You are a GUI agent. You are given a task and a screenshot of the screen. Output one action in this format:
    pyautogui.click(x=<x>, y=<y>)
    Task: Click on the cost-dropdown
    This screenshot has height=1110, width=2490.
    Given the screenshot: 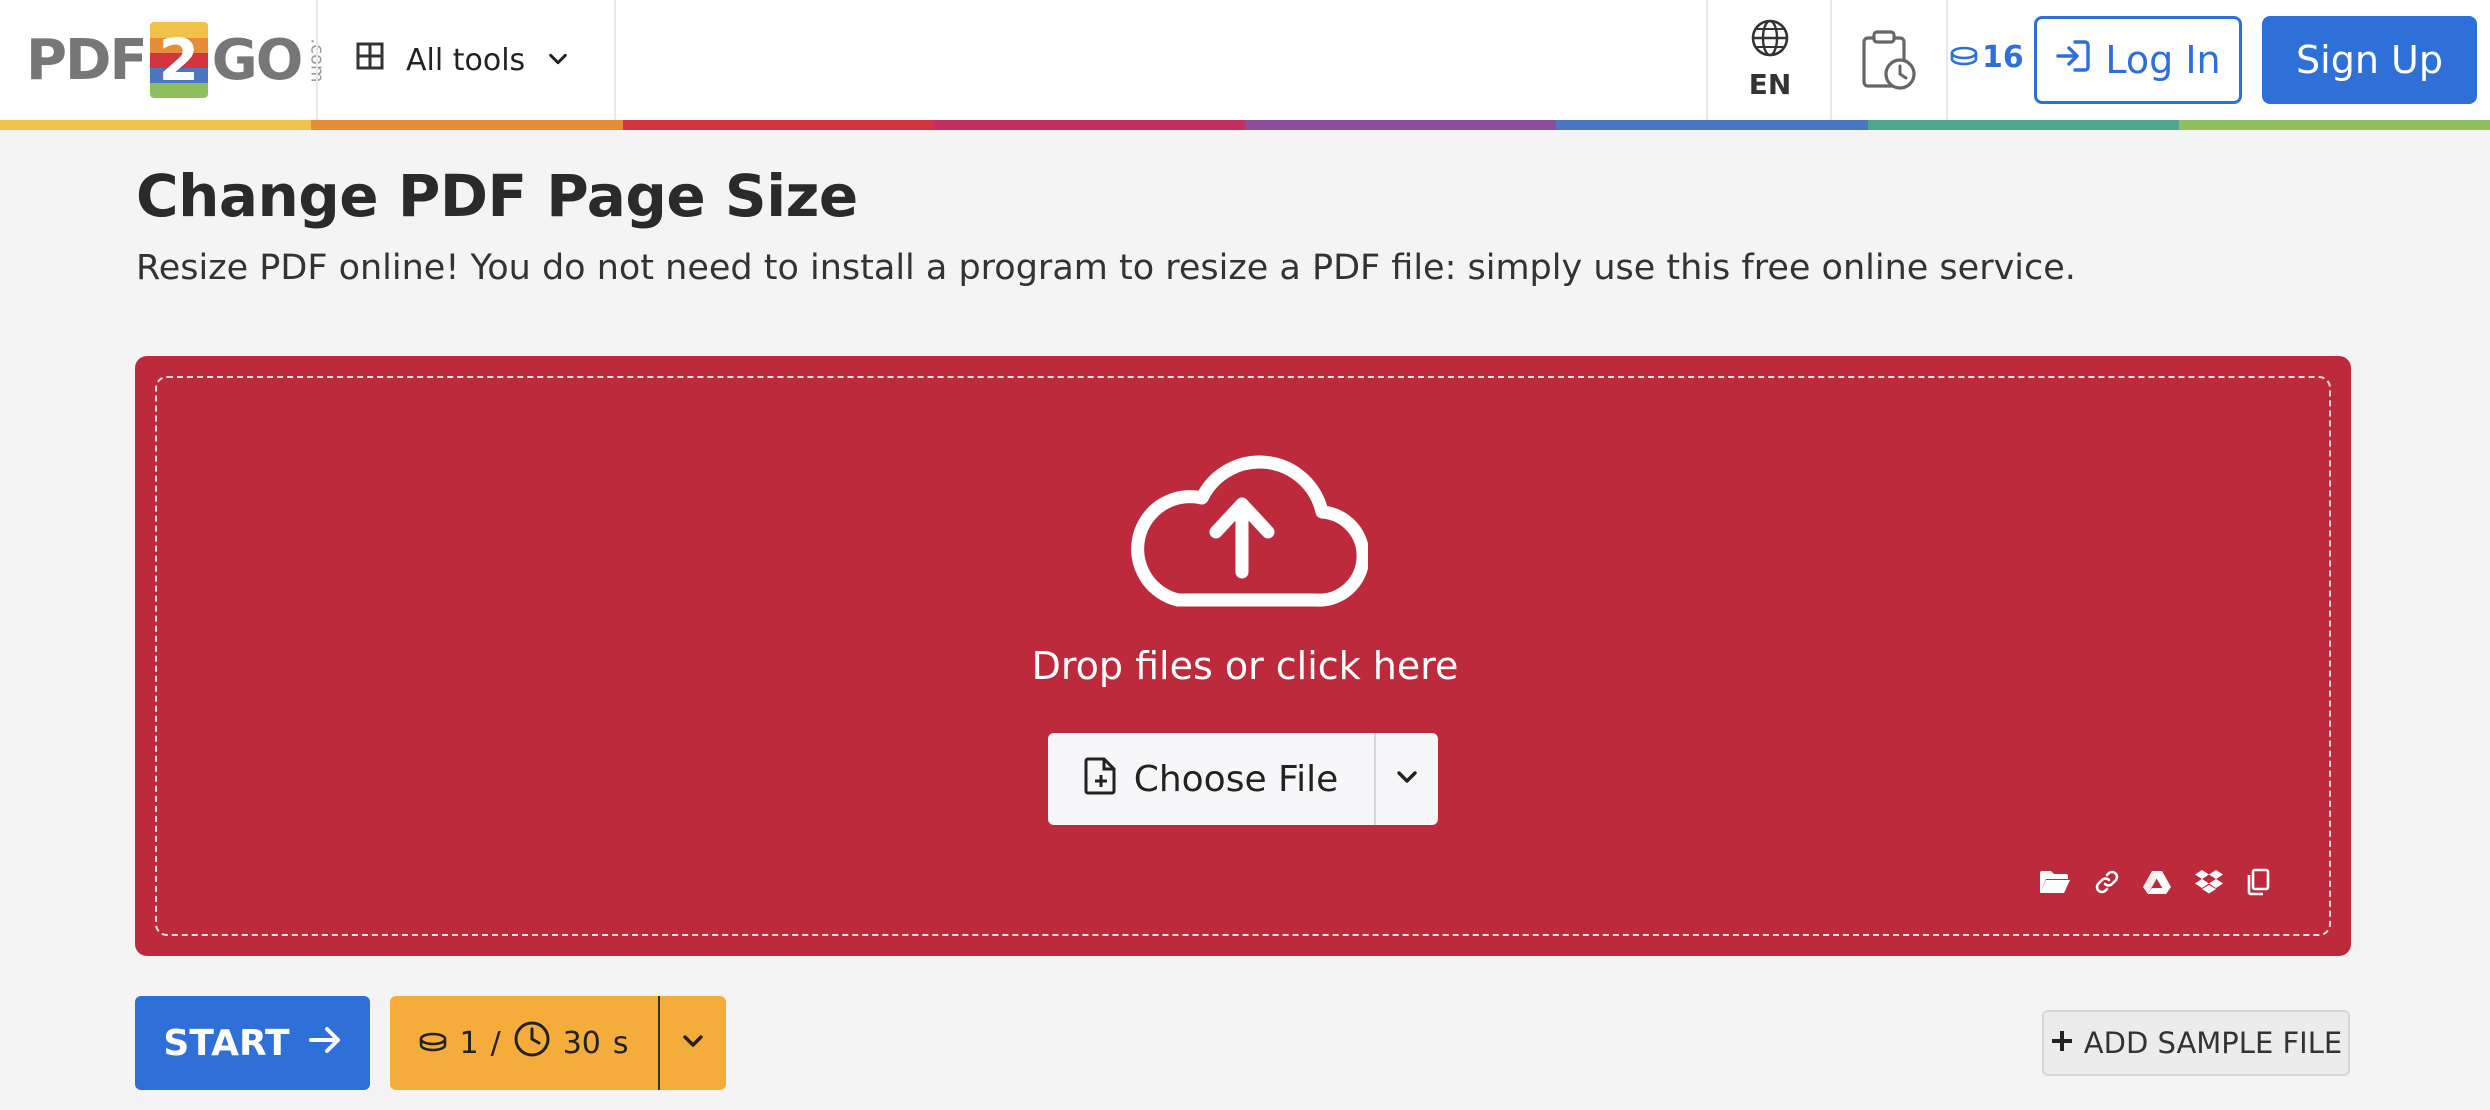 What is the action you would take?
    pyautogui.click(x=693, y=1043)
    